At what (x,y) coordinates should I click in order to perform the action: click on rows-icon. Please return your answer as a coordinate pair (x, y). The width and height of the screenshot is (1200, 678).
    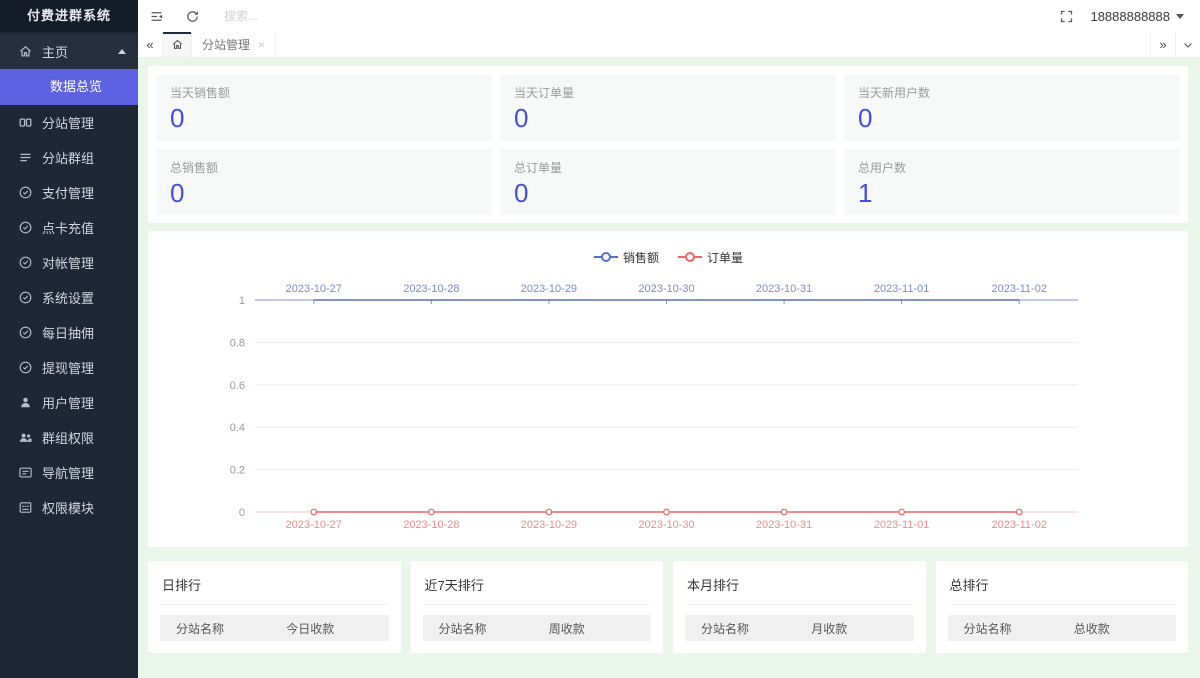
    Looking at the image, I should click on (25, 157).